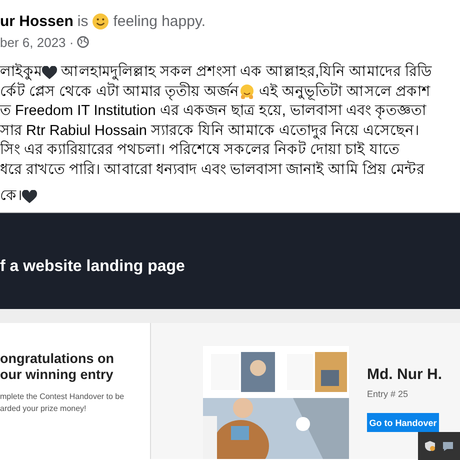 The height and width of the screenshot is (460, 460). What do you see at coordinates (247, 92) in the screenshot?
I see `hugging-face-emoji-icon` at bounding box center [247, 92].